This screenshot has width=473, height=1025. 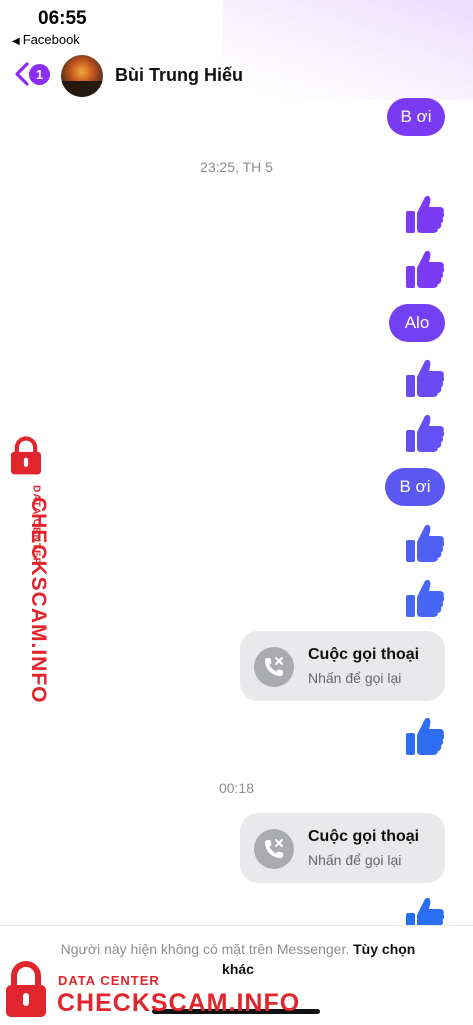 What do you see at coordinates (236, 788) in the screenshot?
I see `timestamp: 00:18` at bounding box center [236, 788].